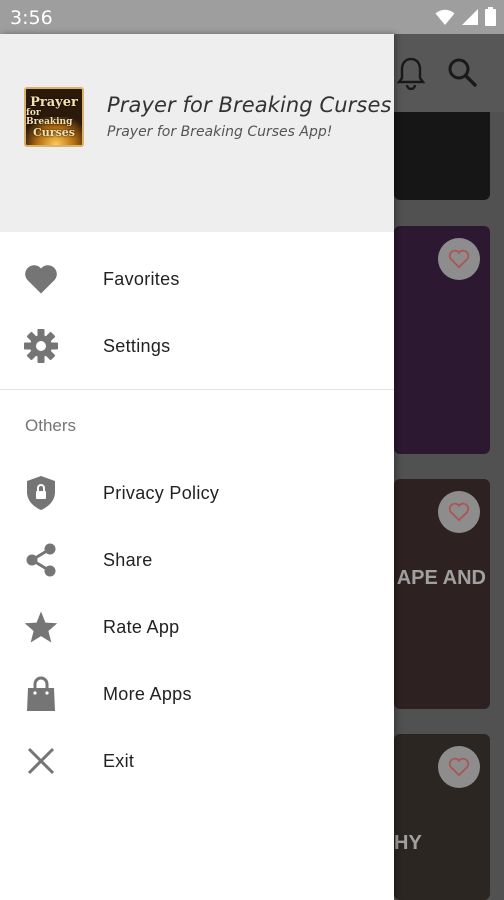  I want to click on app-logo: Prayer for Breaking Curses, so click(54, 117).